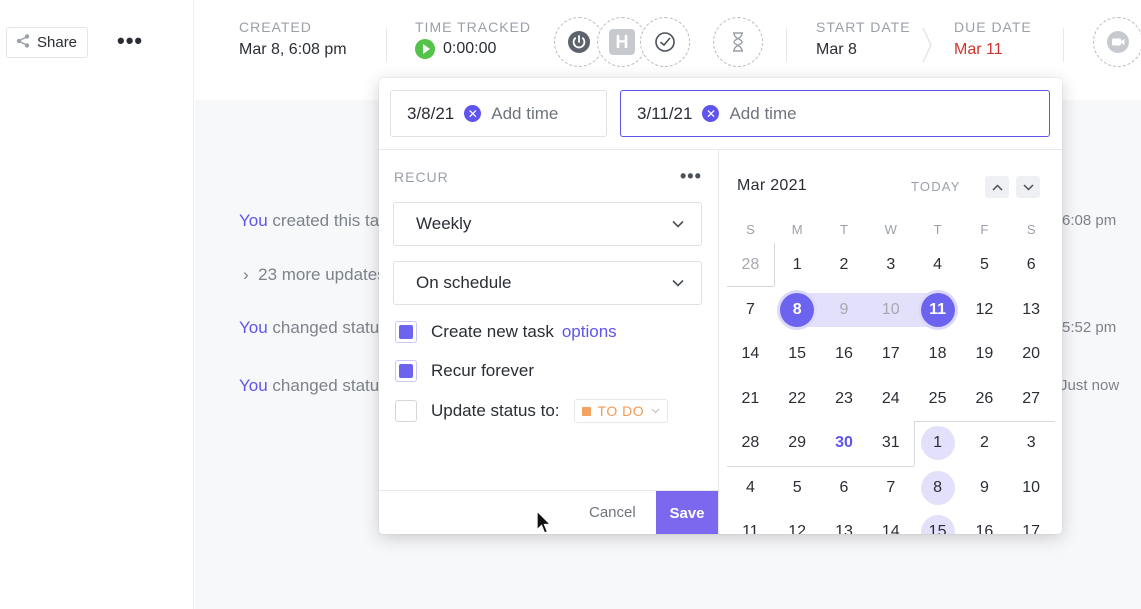 Image resolution: width=1141 pixels, height=609 pixels. I want to click on update-status-checkbox, so click(406, 411).